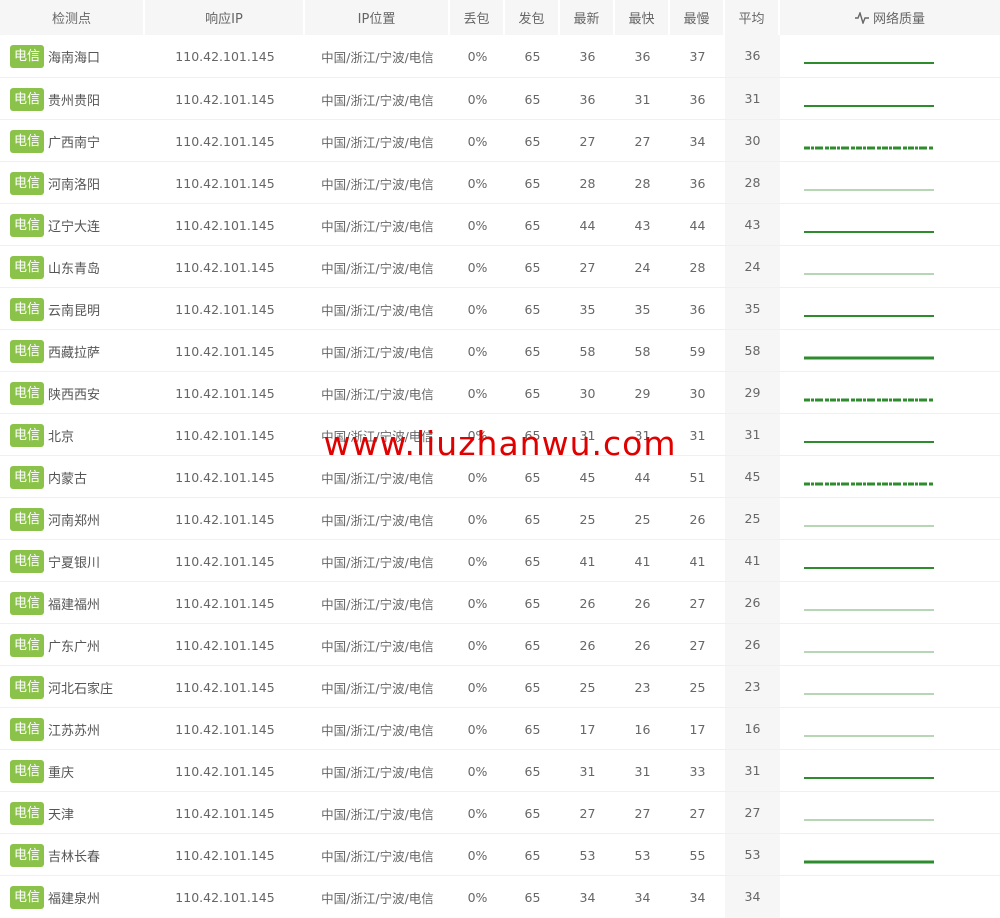 Image resolution: width=1000 pixels, height=918 pixels. What do you see at coordinates (890, 17) in the screenshot?
I see `header-quality: 网络质量` at bounding box center [890, 17].